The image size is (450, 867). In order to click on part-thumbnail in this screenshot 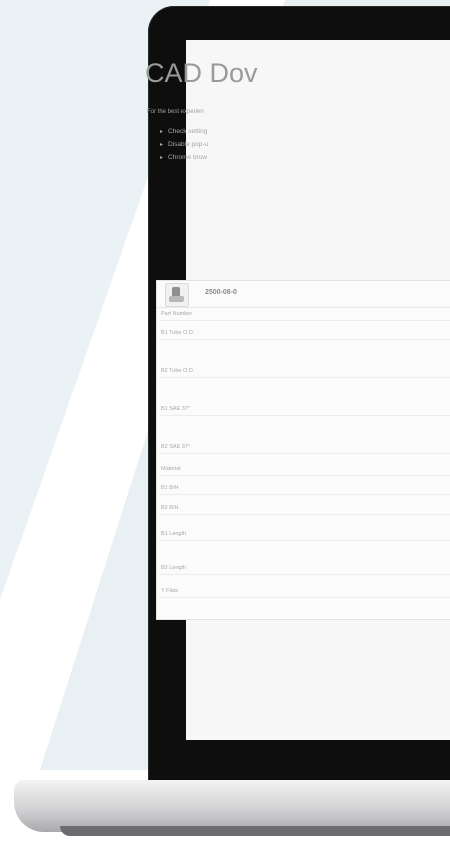, I will do `click(177, 295)`.